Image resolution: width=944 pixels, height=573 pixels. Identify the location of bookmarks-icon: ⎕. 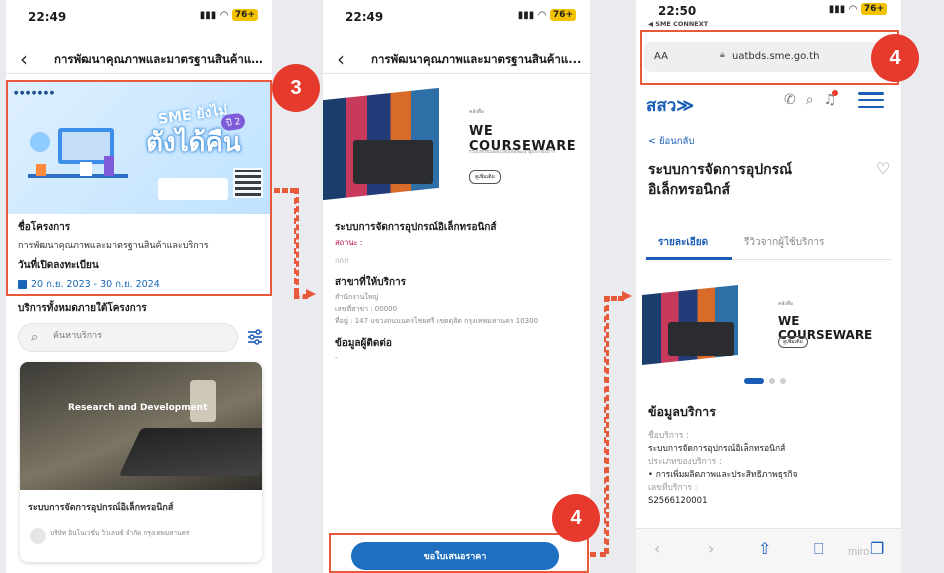
(819, 549).